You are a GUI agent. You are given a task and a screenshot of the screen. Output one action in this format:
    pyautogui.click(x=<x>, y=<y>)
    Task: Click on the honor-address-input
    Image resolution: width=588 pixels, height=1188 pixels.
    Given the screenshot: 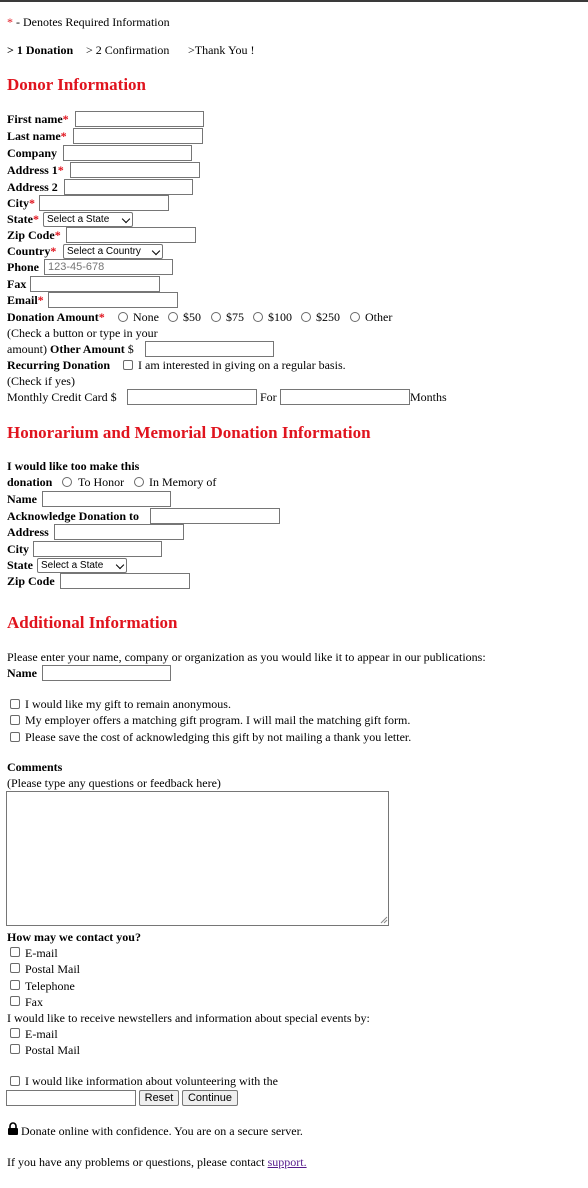 What is the action you would take?
    pyautogui.click(x=119, y=532)
    